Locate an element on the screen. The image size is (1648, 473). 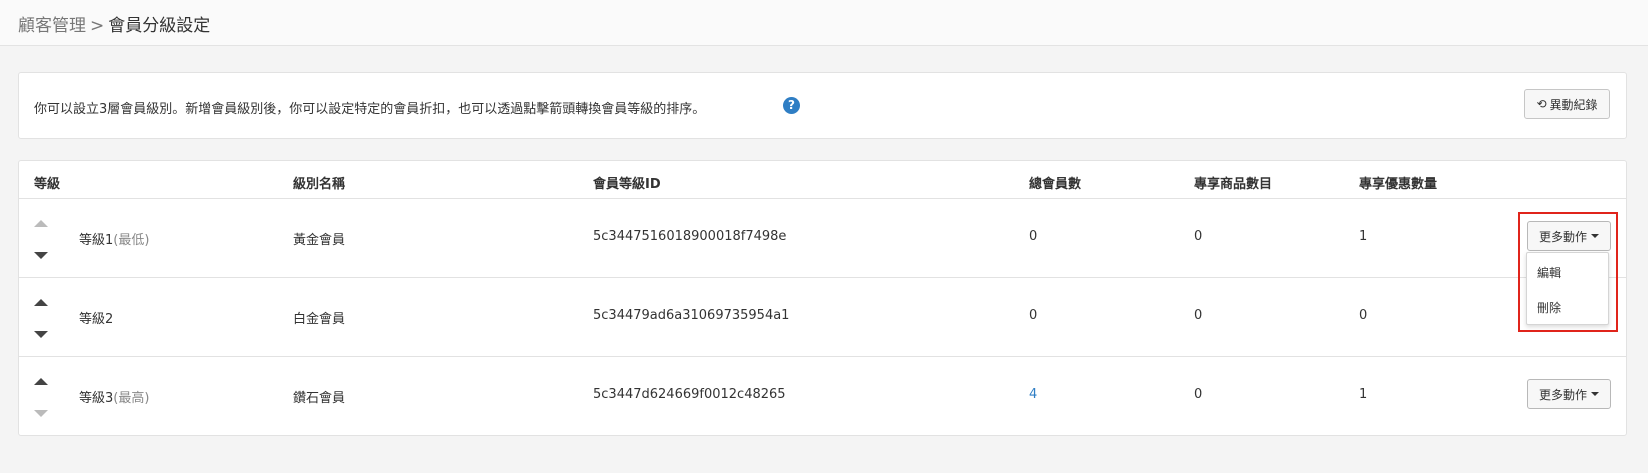
header-products: 專享商品數目 is located at coordinates (1233, 184).